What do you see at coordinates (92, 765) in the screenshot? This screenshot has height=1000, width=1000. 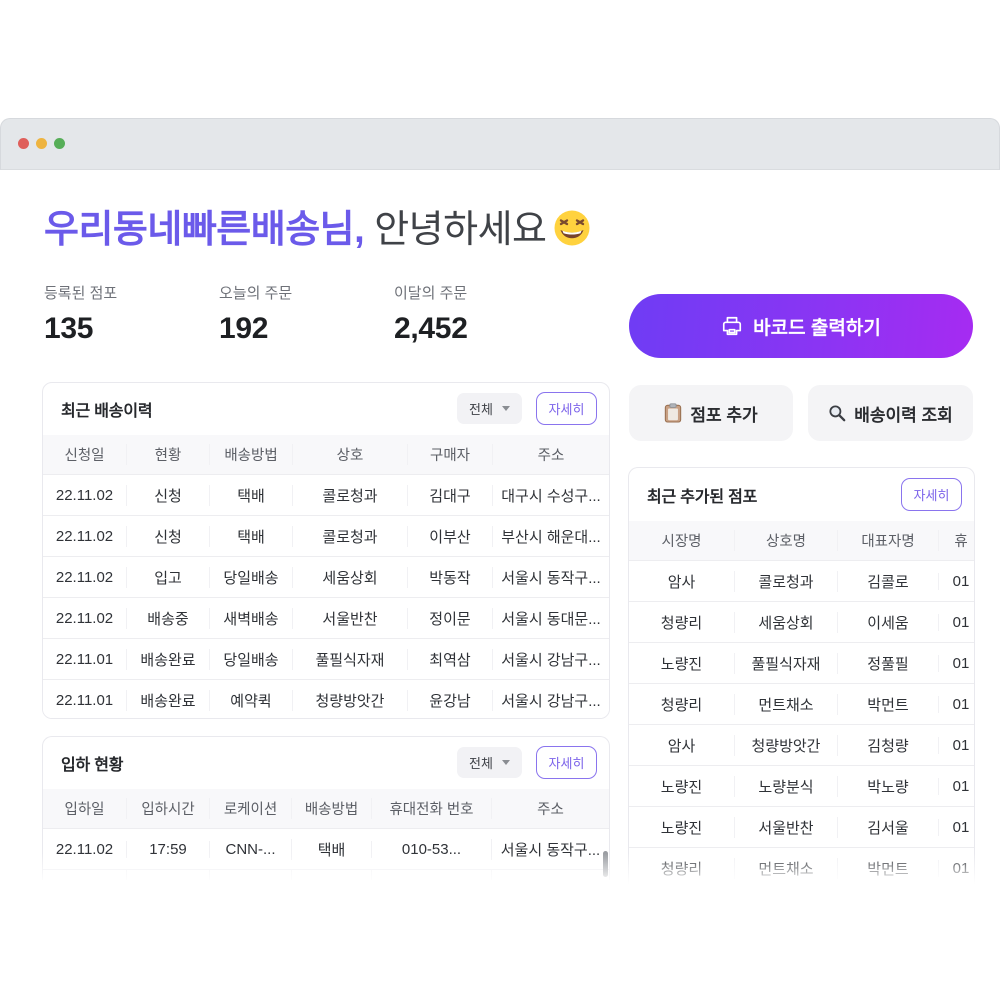 I see `card-title: 입하 현황` at bounding box center [92, 765].